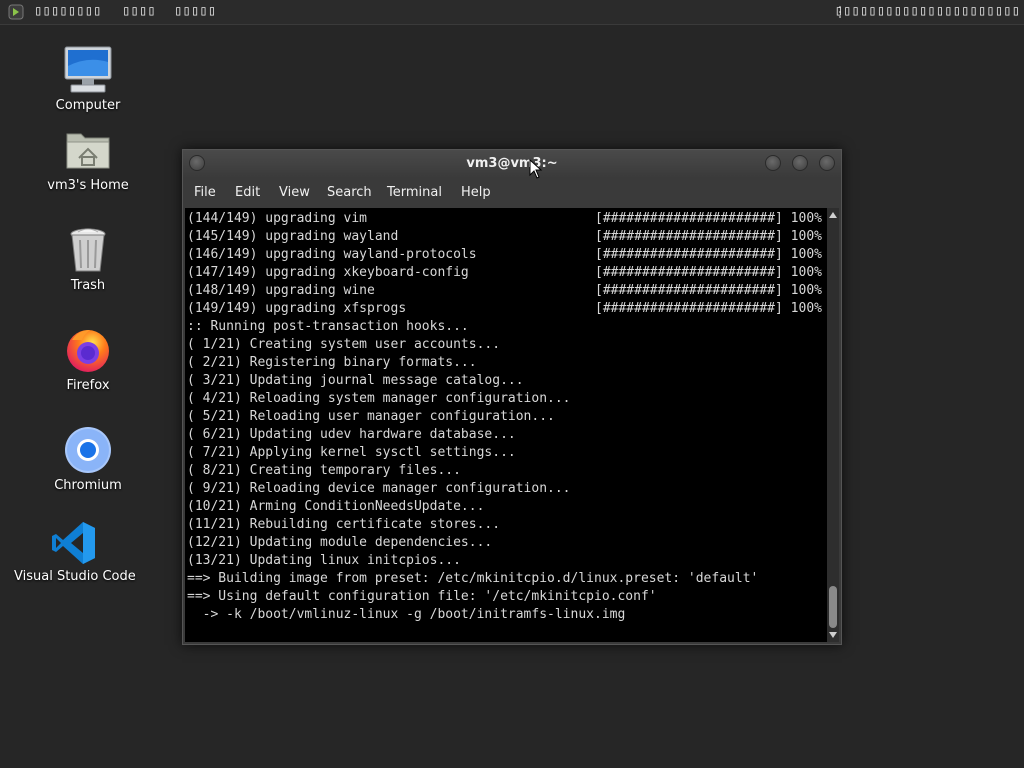  What do you see at coordinates (75, 576) in the screenshot?
I see `desktop-icon-label: Visual Studio Code` at bounding box center [75, 576].